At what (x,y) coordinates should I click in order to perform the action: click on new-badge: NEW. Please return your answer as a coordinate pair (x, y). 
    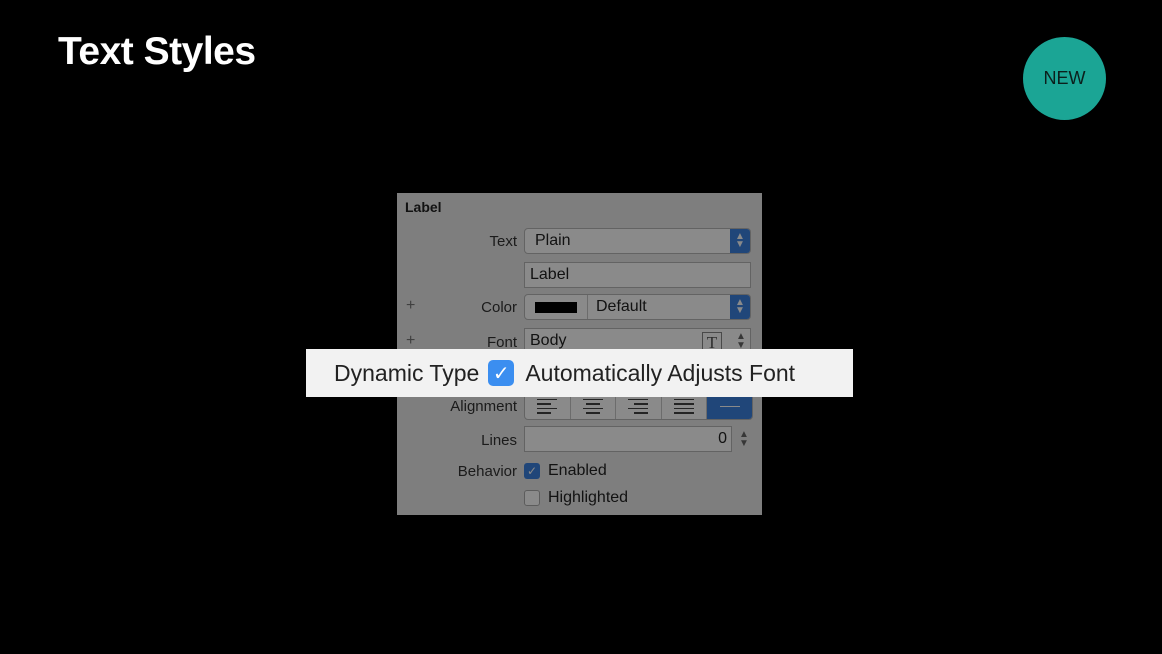
    Looking at the image, I should click on (1064, 78).